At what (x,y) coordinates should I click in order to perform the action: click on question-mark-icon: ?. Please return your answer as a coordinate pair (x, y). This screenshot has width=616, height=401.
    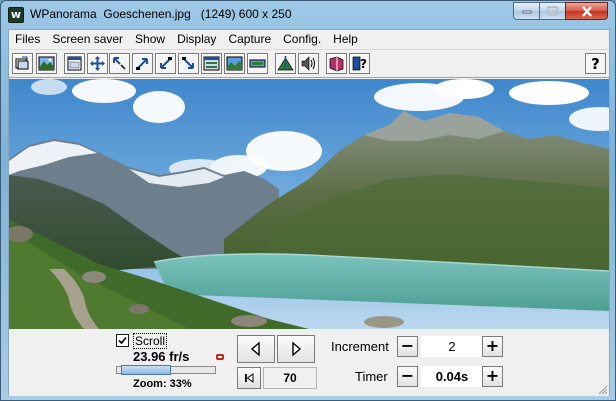
    Looking at the image, I should click on (595, 63).